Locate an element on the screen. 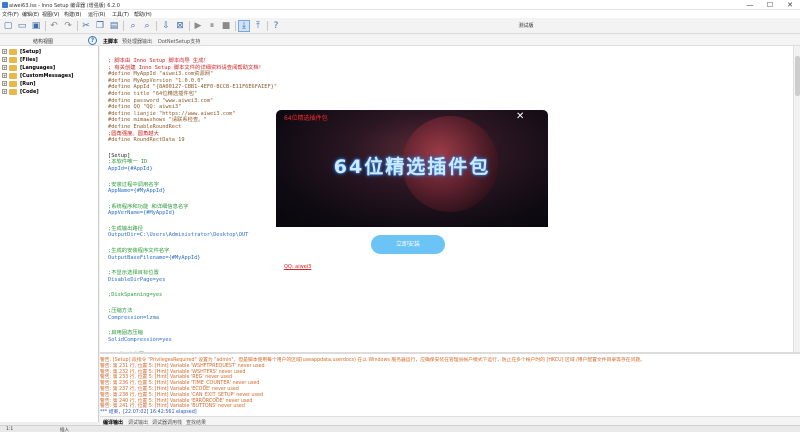 This screenshot has height=432, width=800. tree-item-run: + [Run] is located at coordinates (49, 84).